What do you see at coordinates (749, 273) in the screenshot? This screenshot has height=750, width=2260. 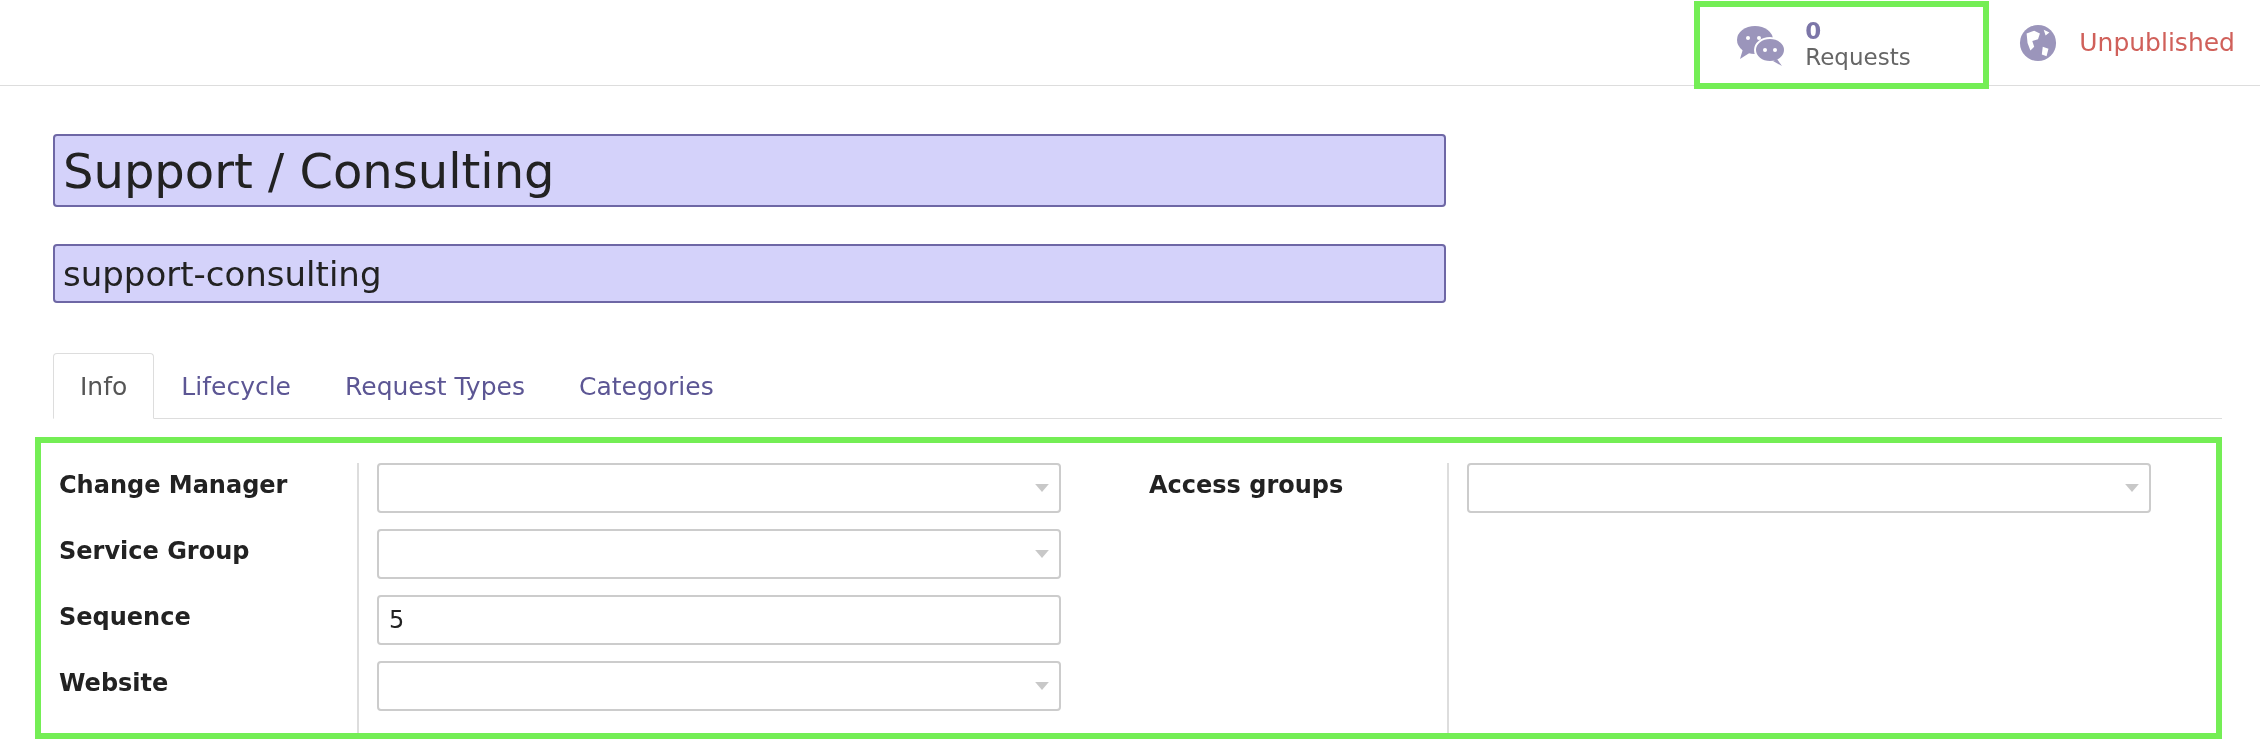 I see `slug-field: support-consulting` at bounding box center [749, 273].